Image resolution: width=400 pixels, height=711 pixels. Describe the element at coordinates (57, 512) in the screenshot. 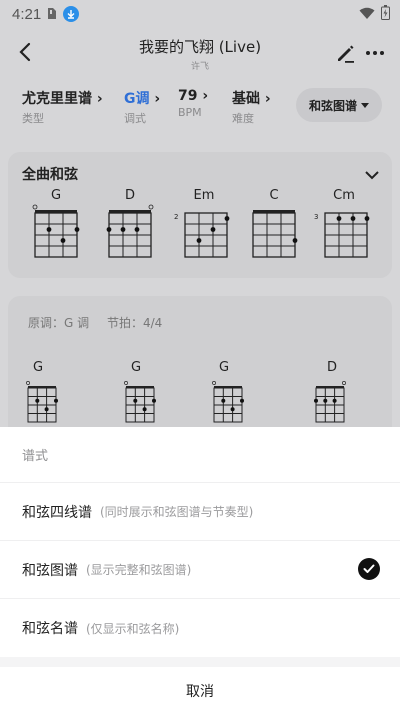

I see `option-label: 和弦四线谱` at that location.